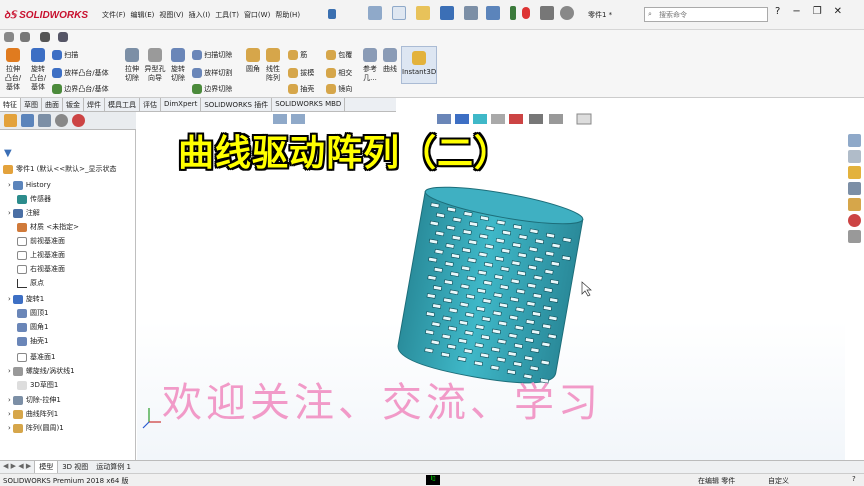  What do you see at coordinates (854, 236) in the screenshot?
I see `forum-icon` at bounding box center [854, 236].